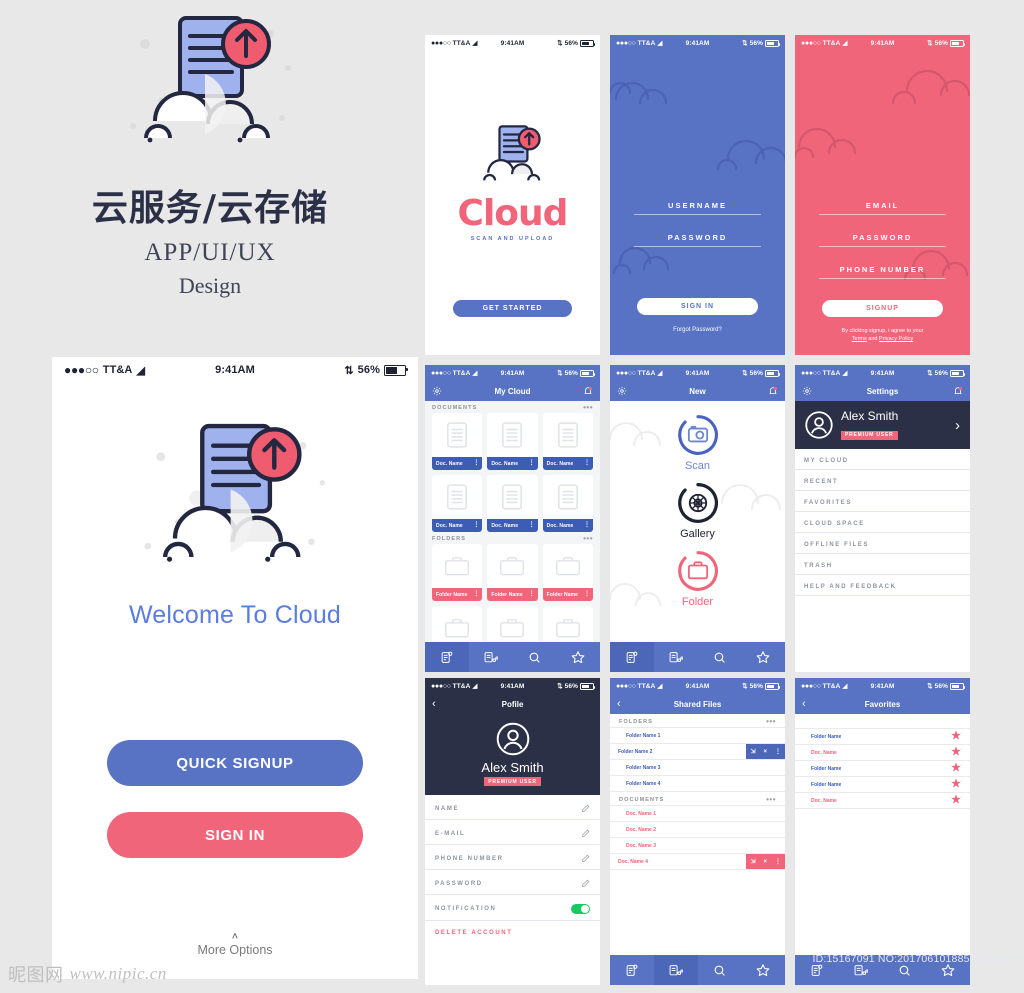 The image size is (1024, 993). I want to click on list-item: Doc. Name 1, so click(697, 814).